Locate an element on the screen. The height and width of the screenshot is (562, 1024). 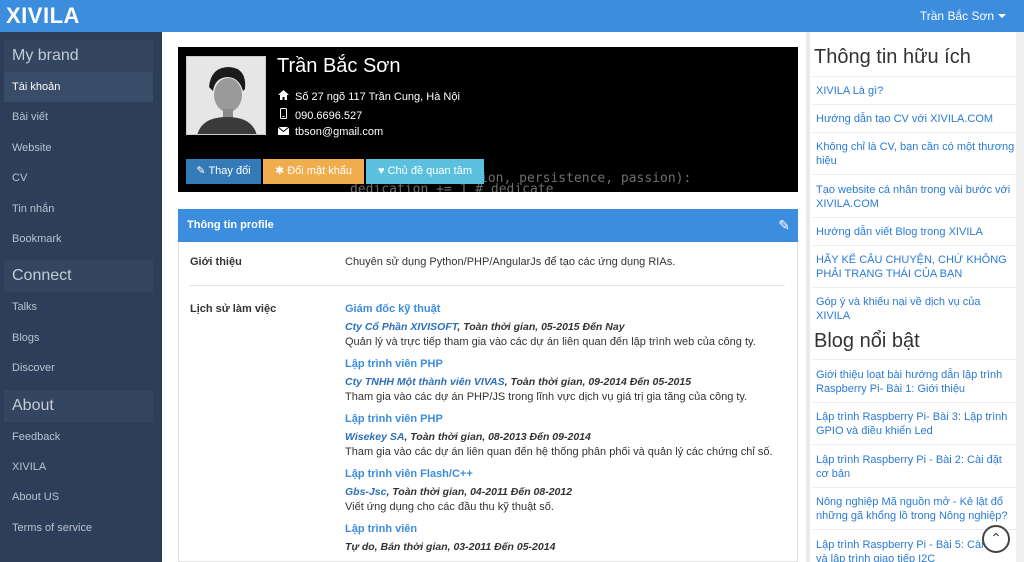
useful-link: Hướng dẫn tạo CV với XIVILA.COM is located at coordinates (916, 119).